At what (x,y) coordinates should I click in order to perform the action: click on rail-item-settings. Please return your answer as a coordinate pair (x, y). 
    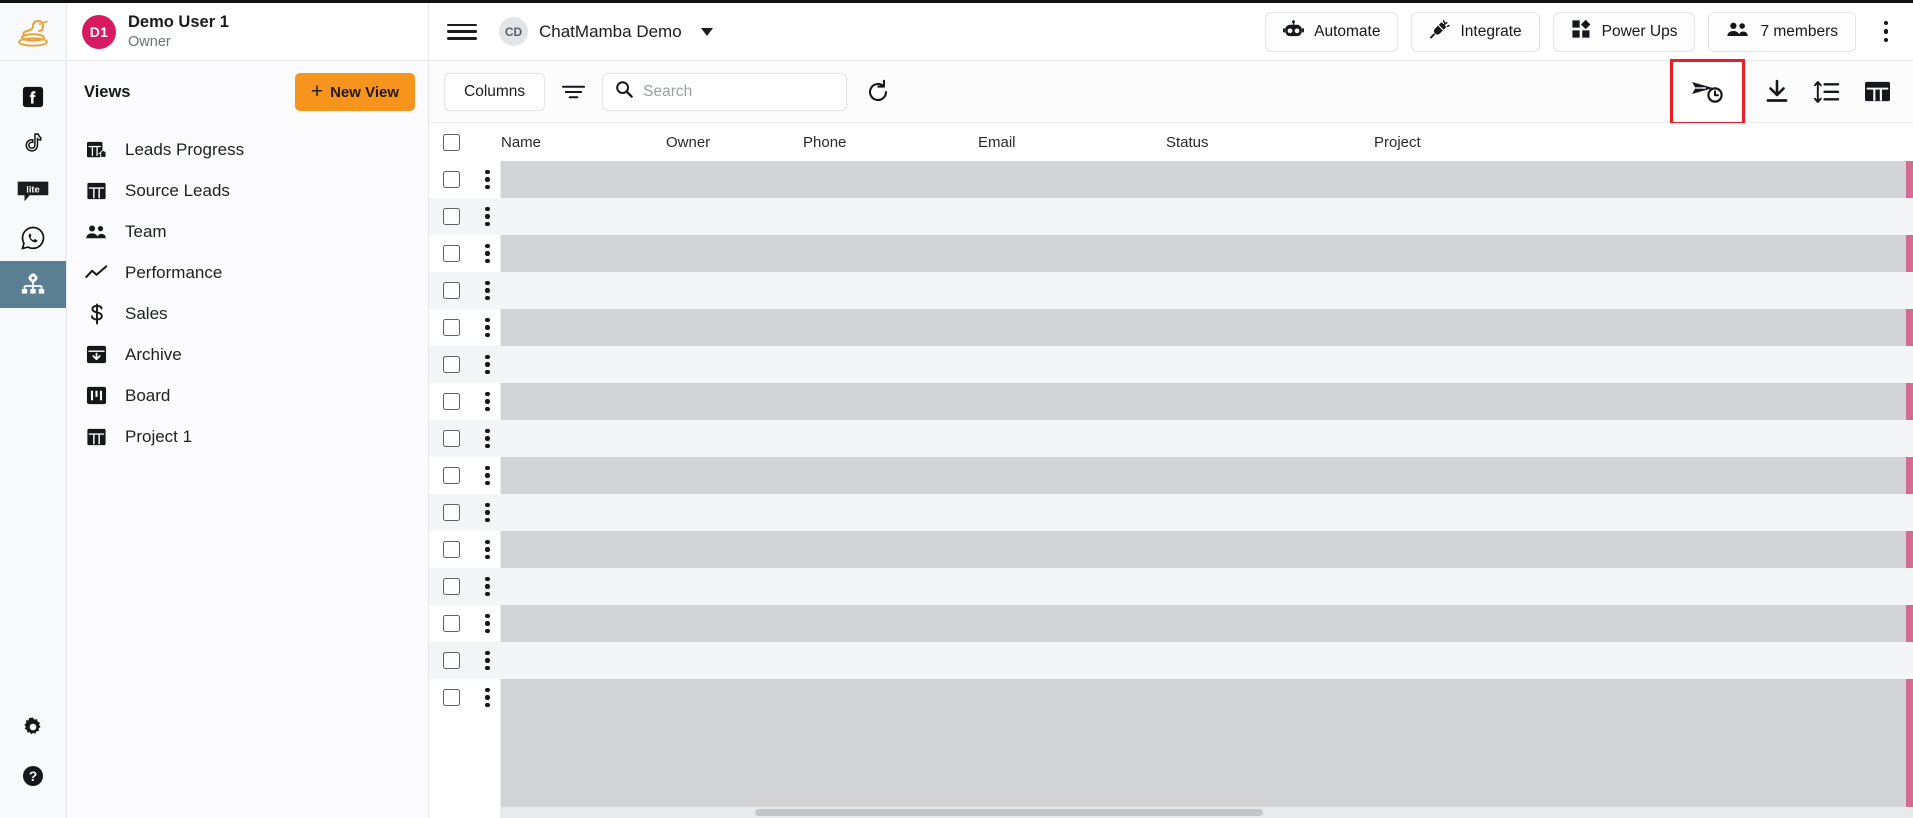
    Looking at the image, I should click on (33, 726).